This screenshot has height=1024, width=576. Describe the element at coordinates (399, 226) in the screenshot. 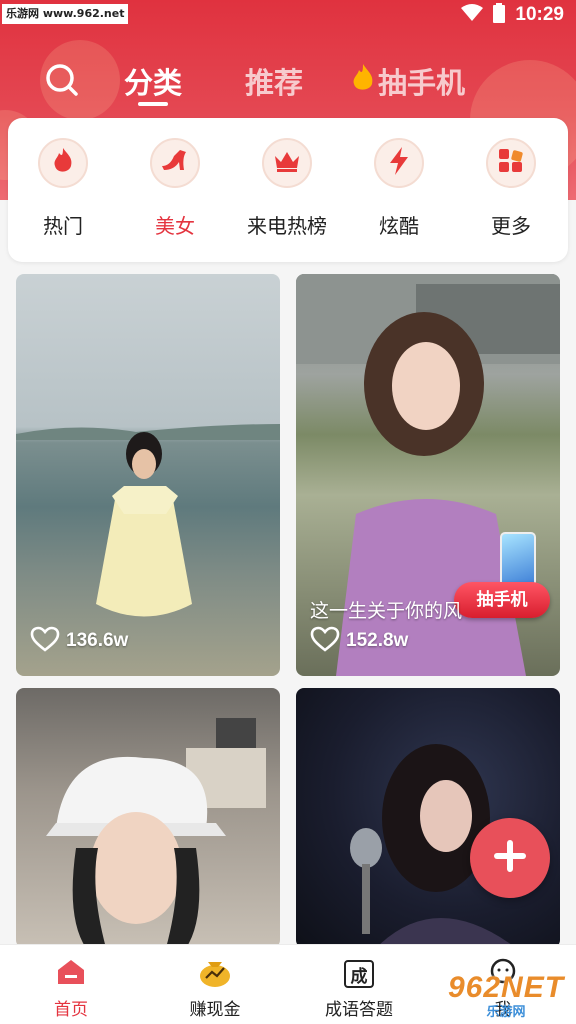

I see `category-label: 炫酷` at that location.